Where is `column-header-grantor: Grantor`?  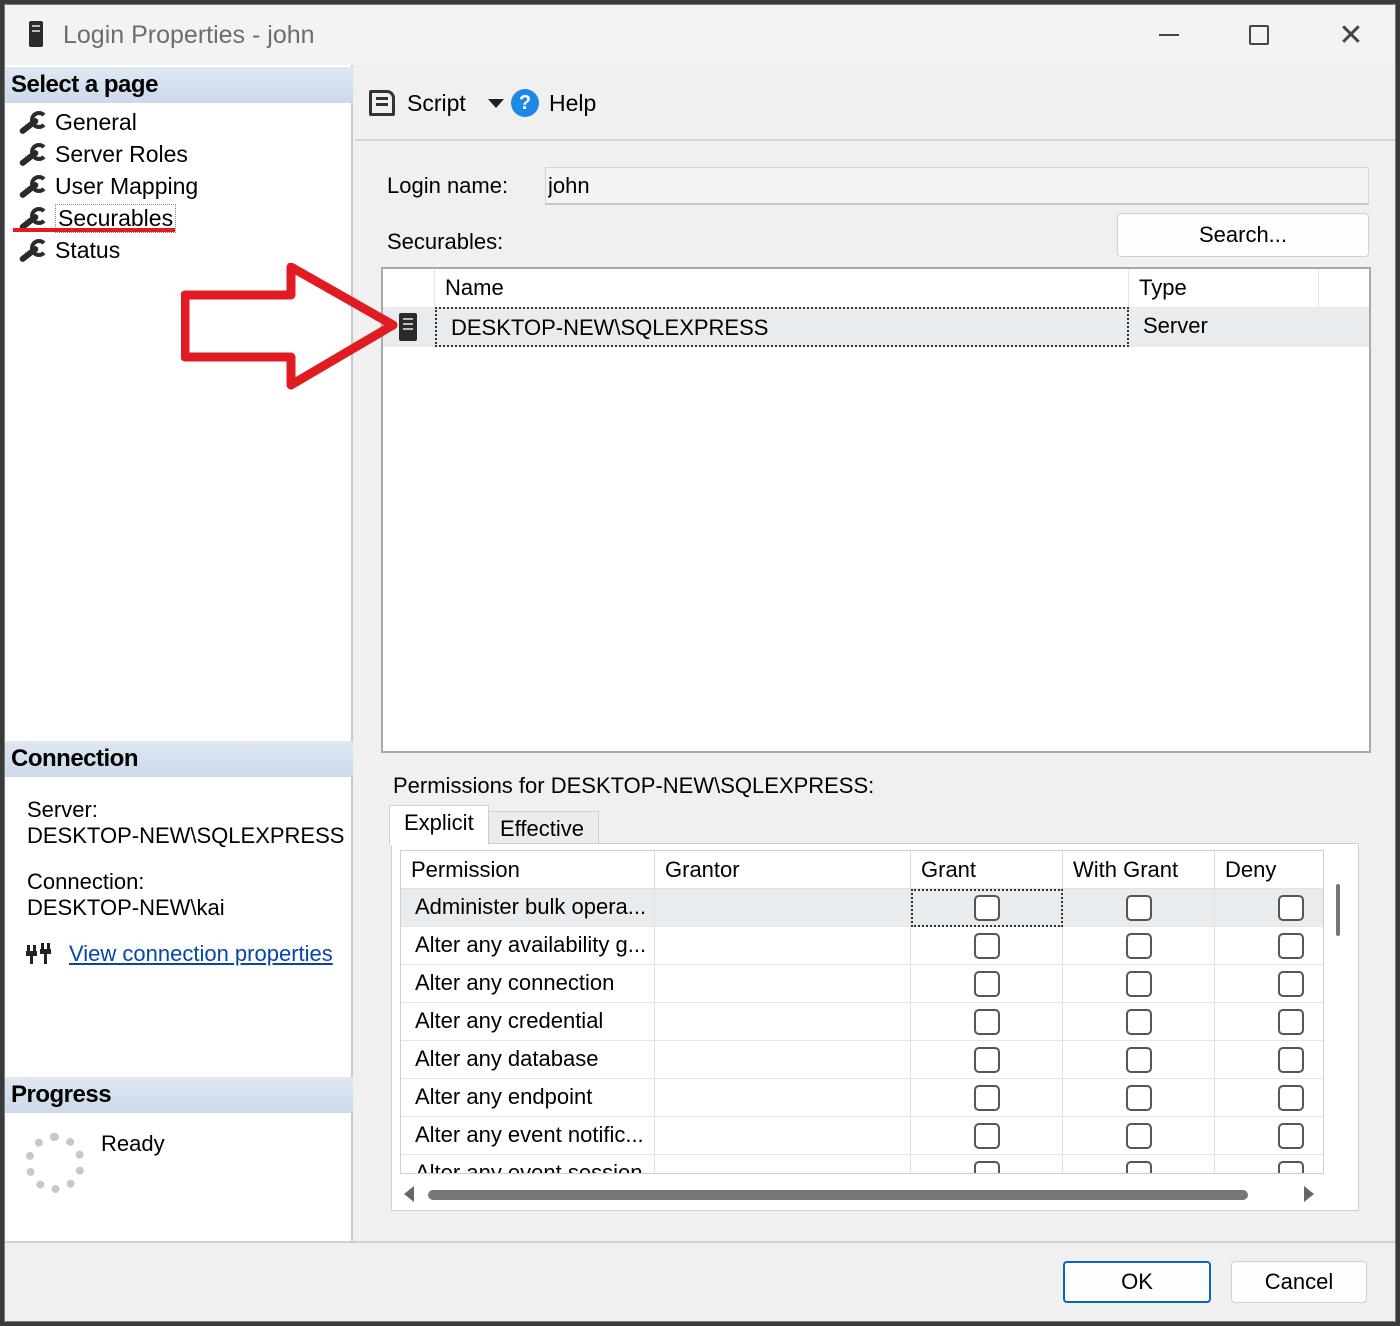 column-header-grantor: Grantor is located at coordinates (783, 870).